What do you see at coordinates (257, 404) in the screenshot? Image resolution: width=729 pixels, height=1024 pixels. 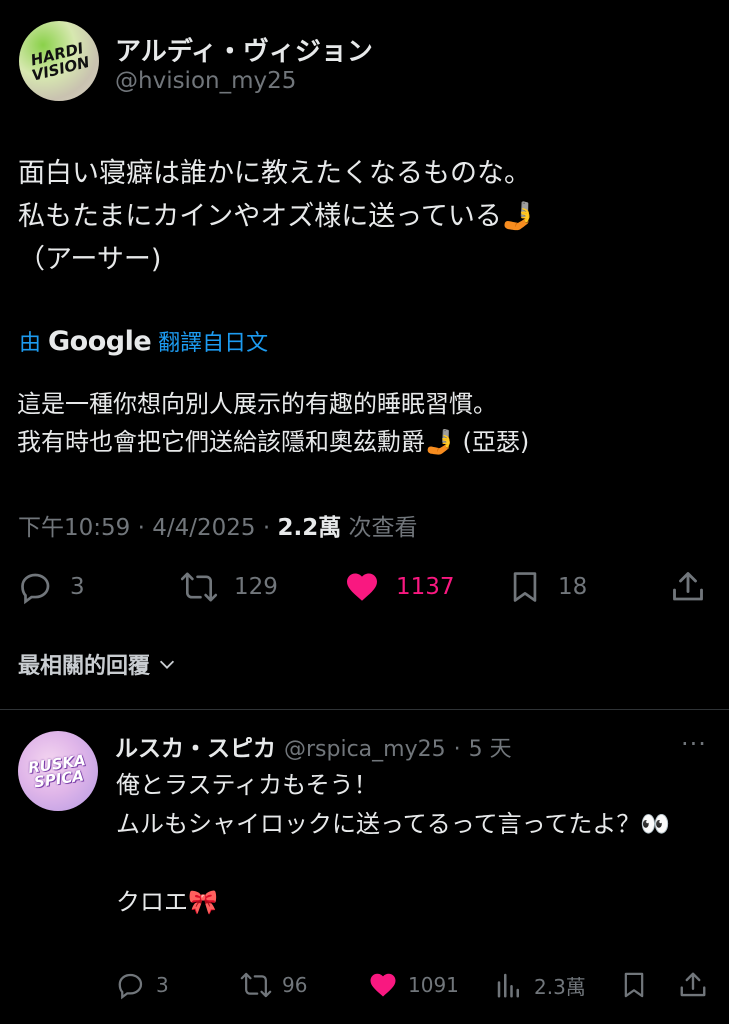 I see `translated-text-line: 這是一種你想向別人展示的有趣的睡眠習慣。` at bounding box center [257, 404].